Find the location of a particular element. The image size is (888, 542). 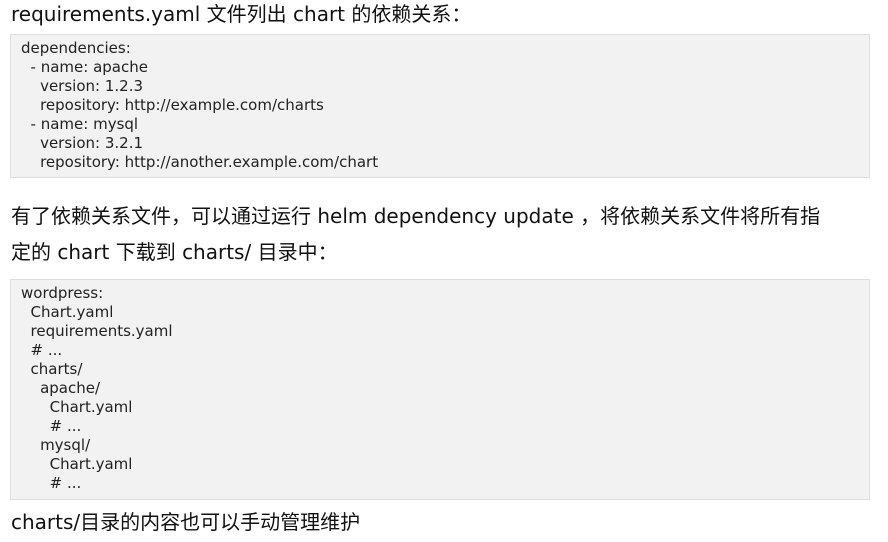

paragraph-line: 定的 chart 下载到 charts/ 目录中： is located at coordinates (174, 252).